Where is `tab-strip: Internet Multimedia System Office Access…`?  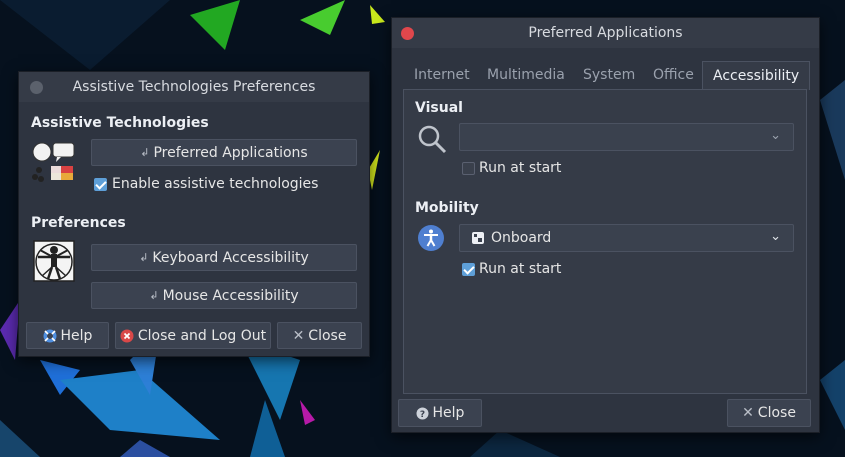 tab-strip: Internet Multimedia System Office Access… is located at coordinates (607, 75).